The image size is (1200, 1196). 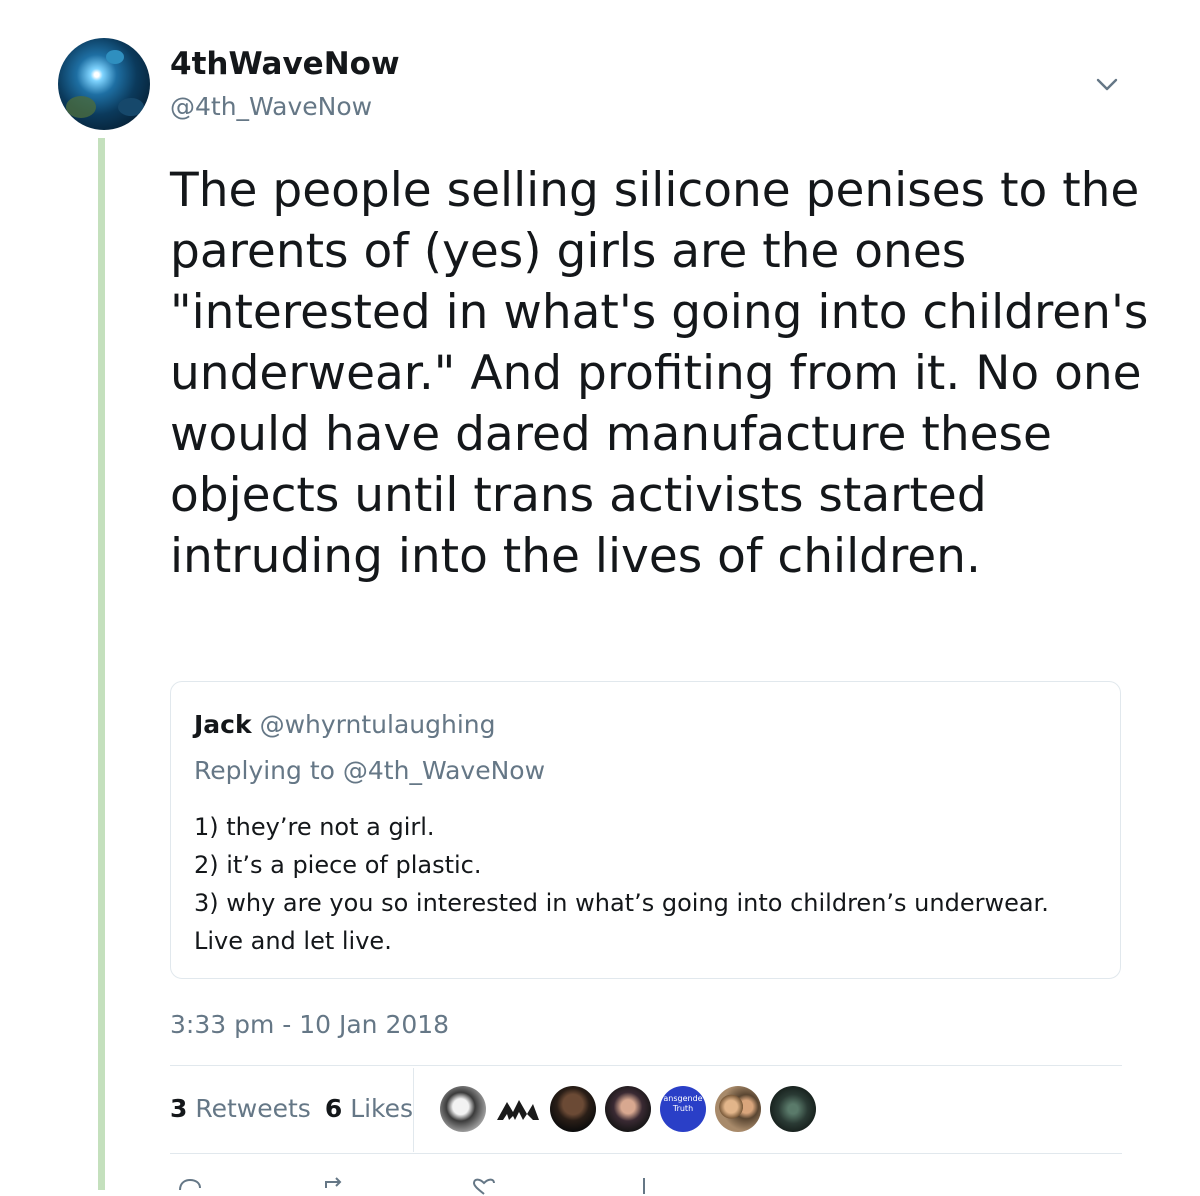 What do you see at coordinates (377, 724) in the screenshot?
I see `quoted-author-handle: @whyrntulaughing` at bounding box center [377, 724].